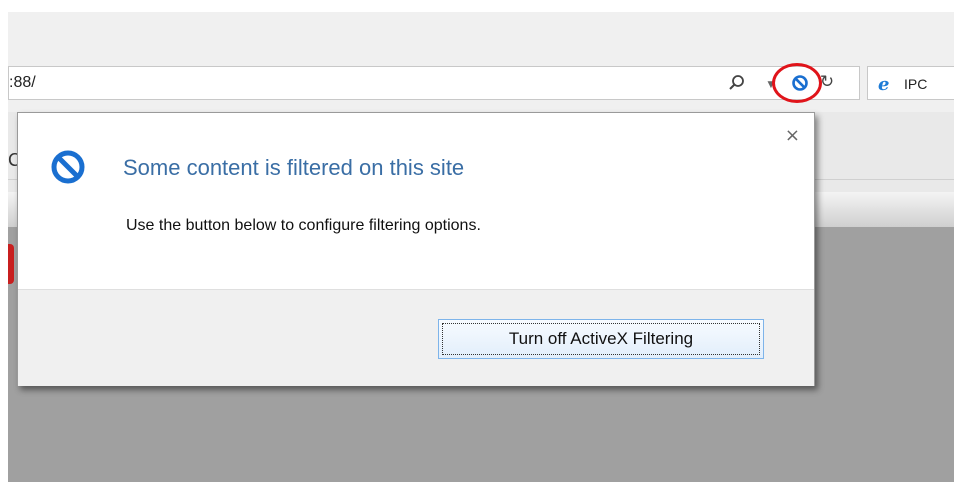  What do you see at coordinates (792, 136) in the screenshot?
I see `close-icon: ×` at bounding box center [792, 136].